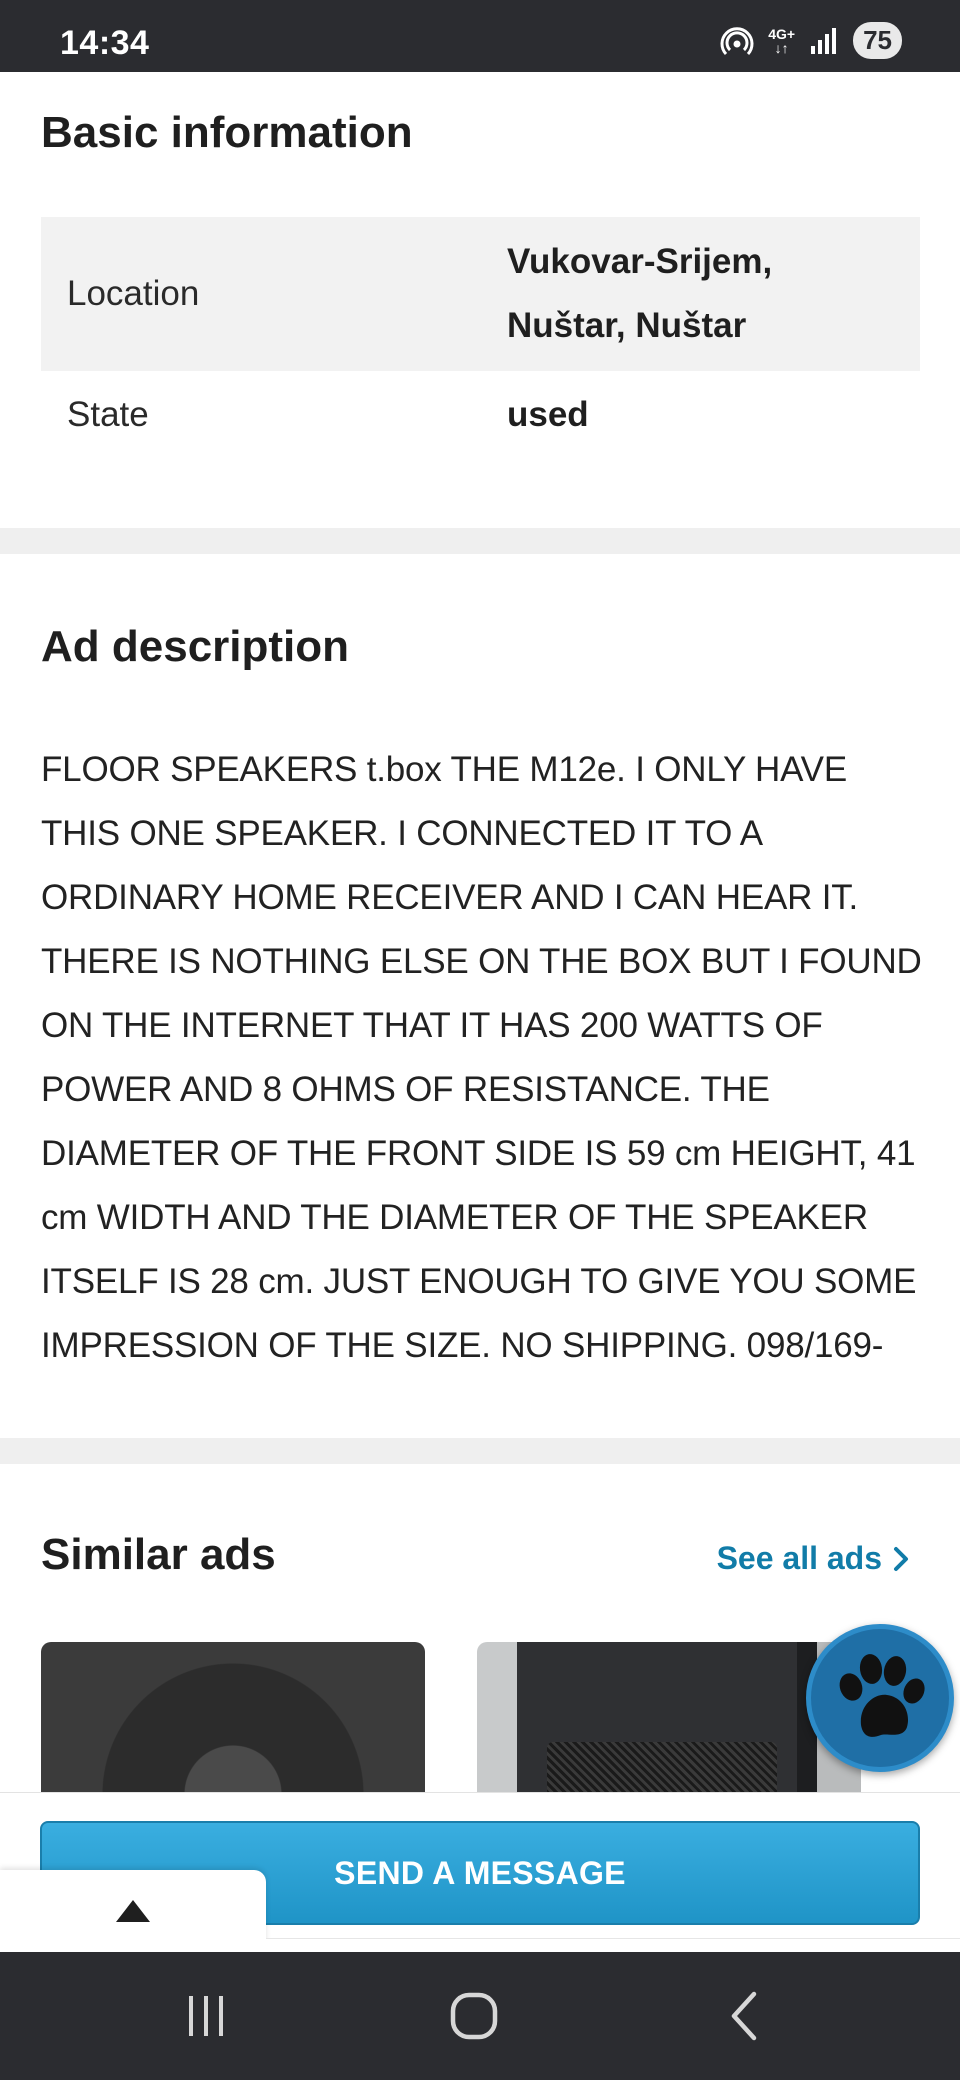 This screenshot has width=960, height=2080. I want to click on similar-ads-title: Similar ads, so click(158, 1554).